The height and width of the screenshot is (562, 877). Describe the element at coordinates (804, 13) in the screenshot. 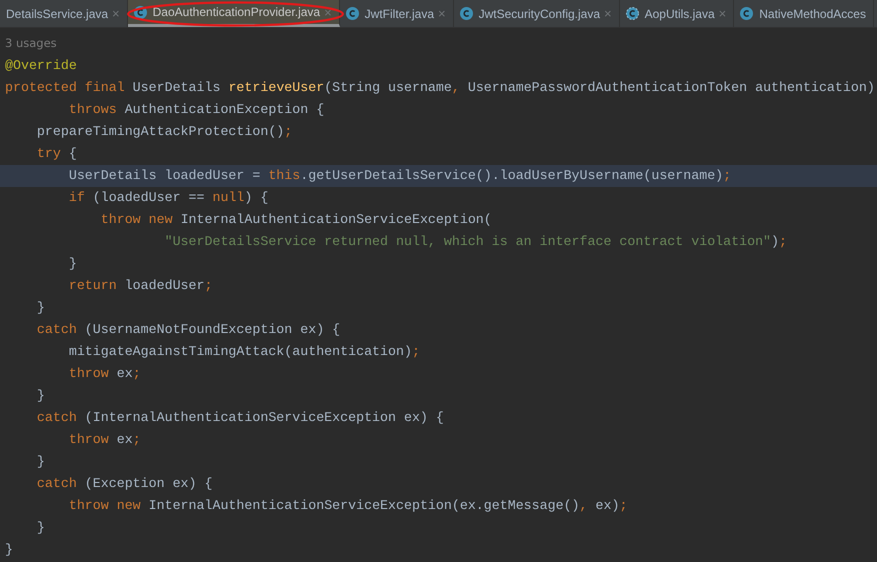

I see `editor-tab: NativeMethodAcces` at that location.